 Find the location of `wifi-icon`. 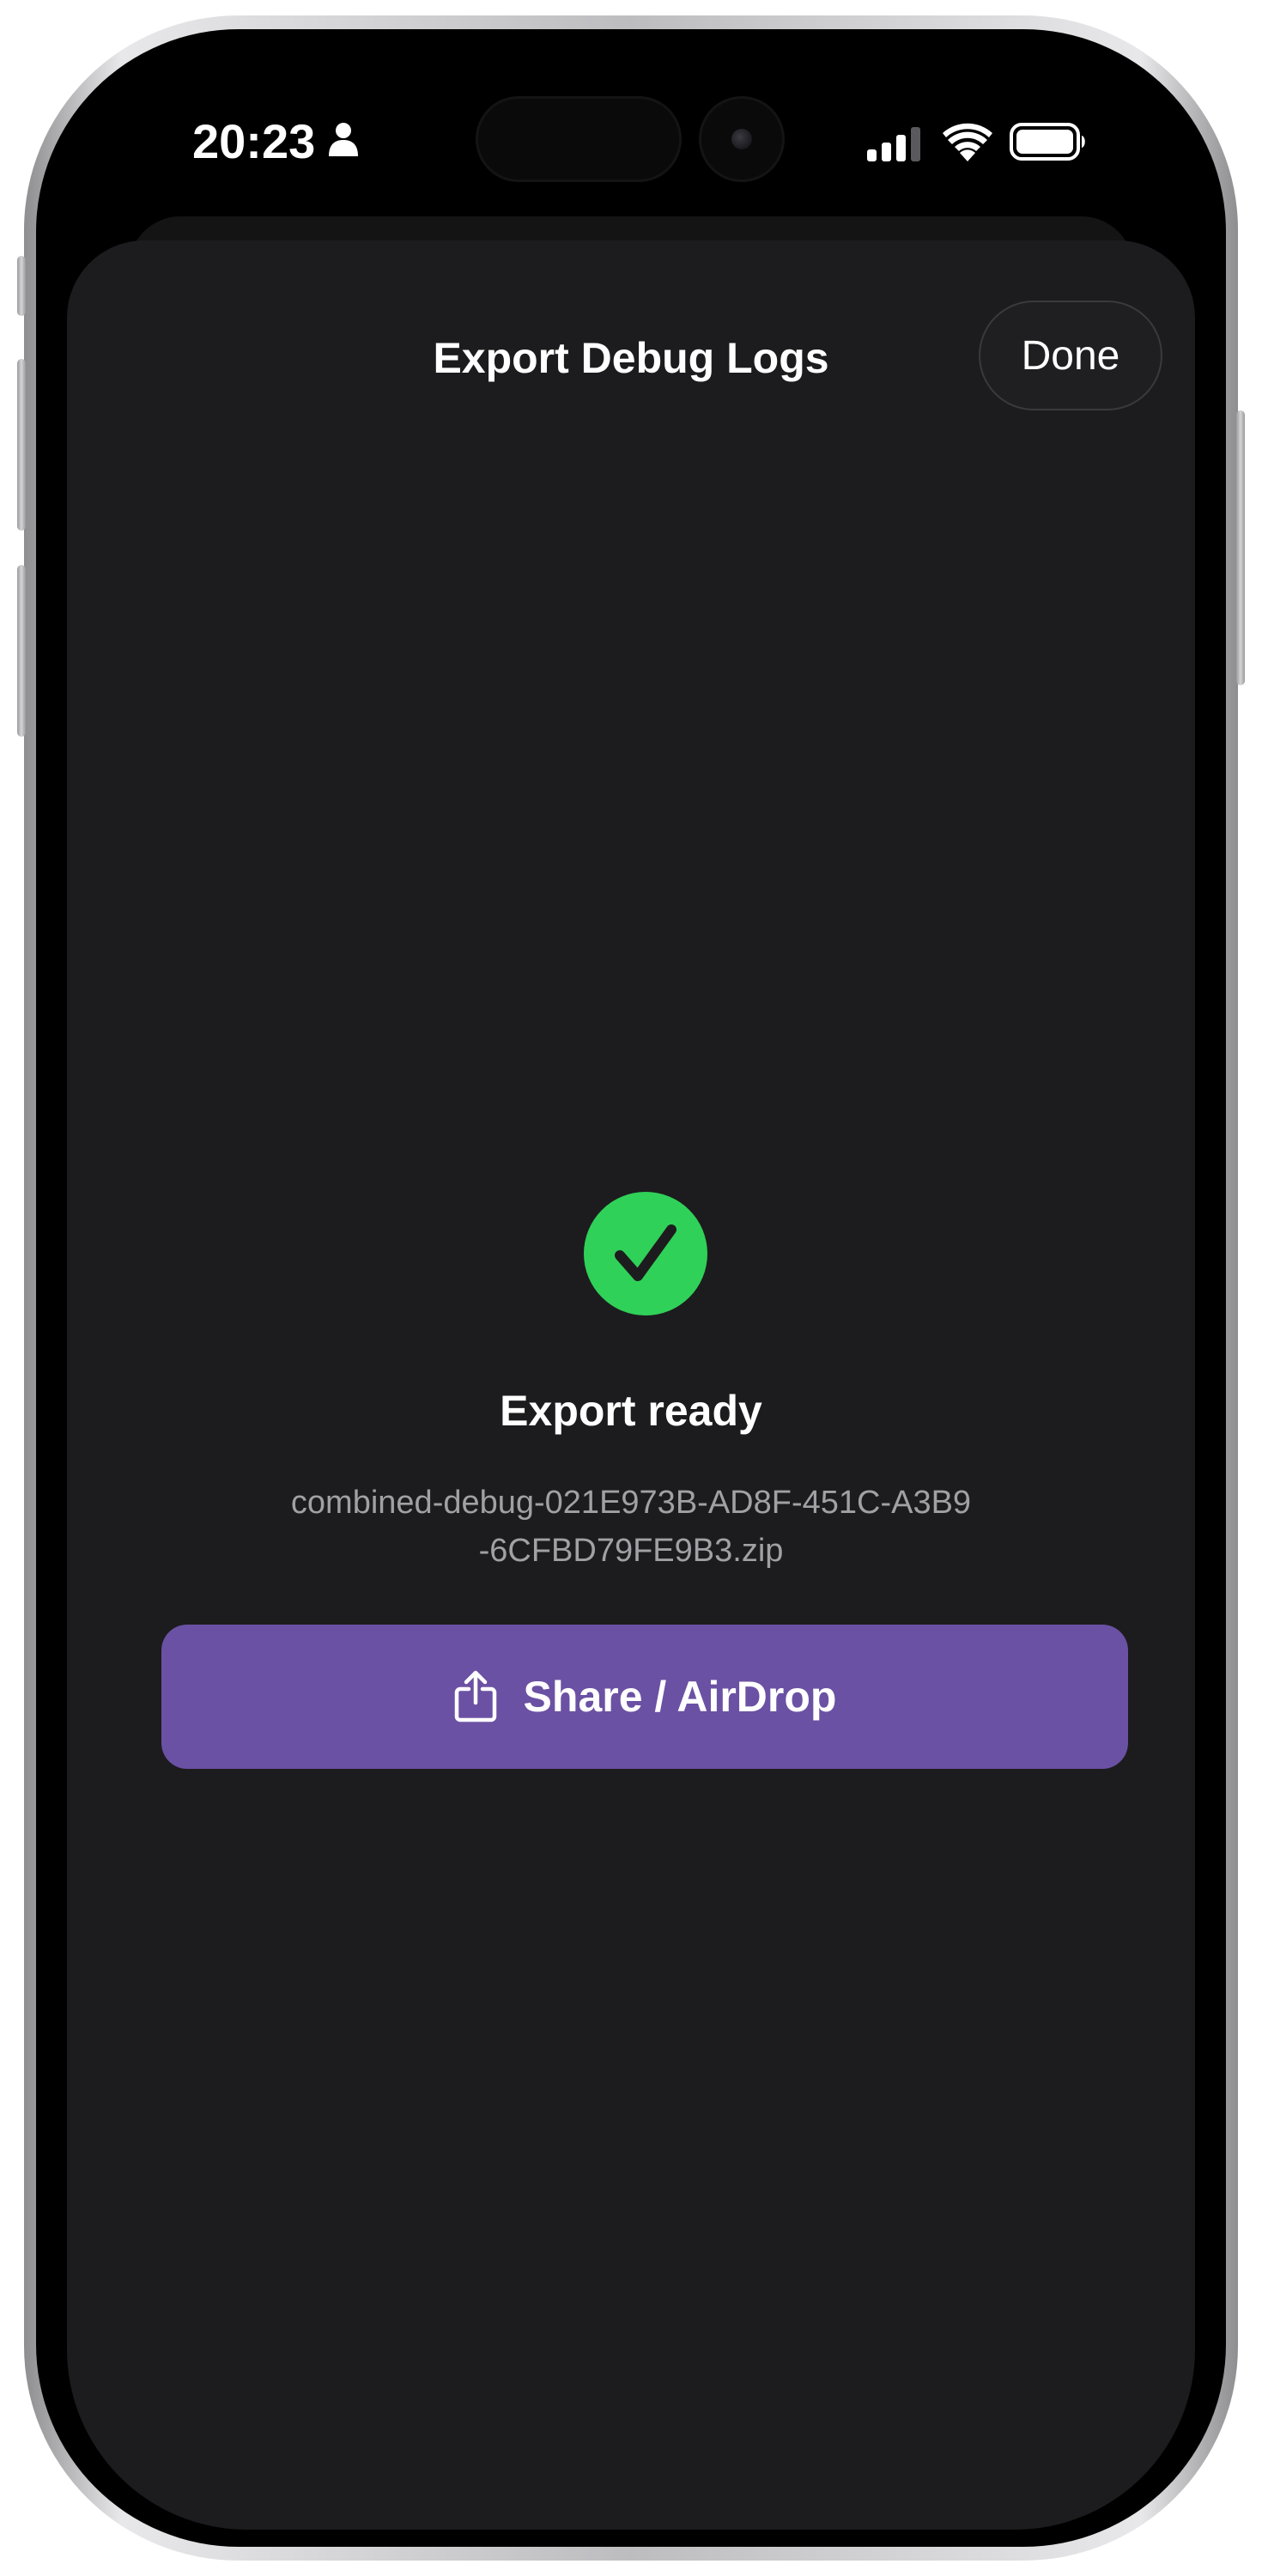

wifi-icon is located at coordinates (967, 142).